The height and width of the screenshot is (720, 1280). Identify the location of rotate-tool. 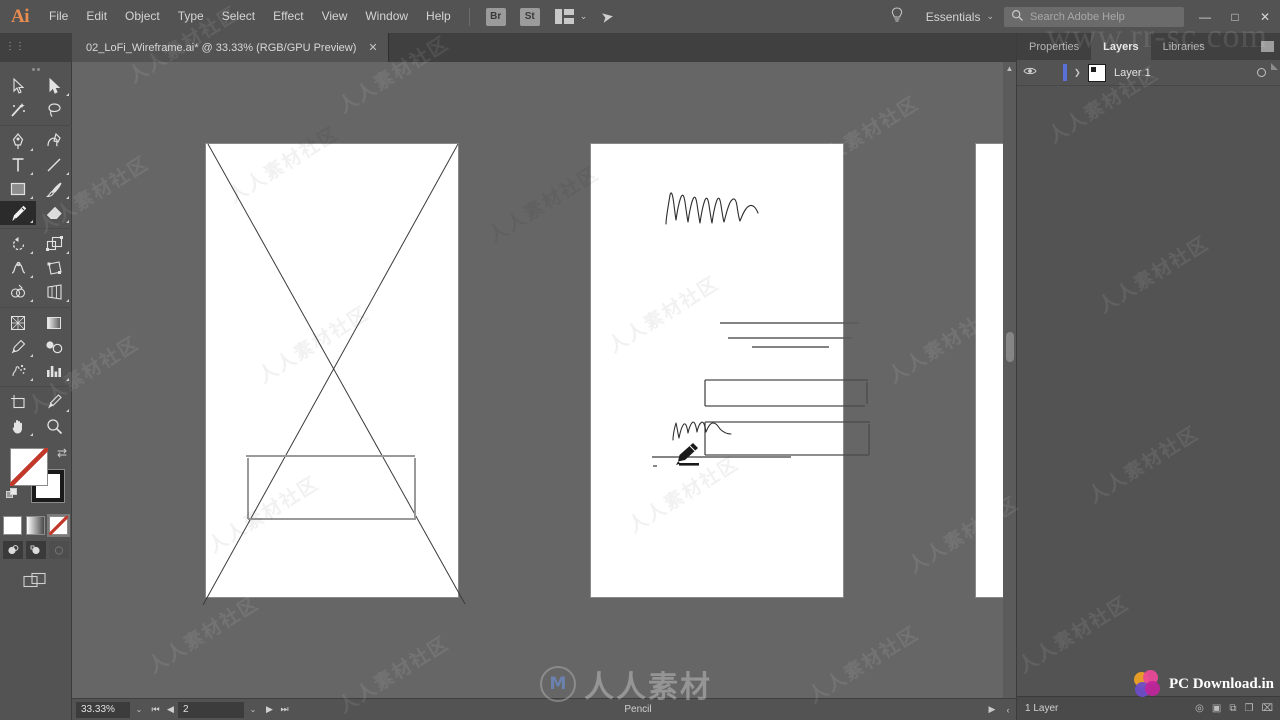
(18, 244).